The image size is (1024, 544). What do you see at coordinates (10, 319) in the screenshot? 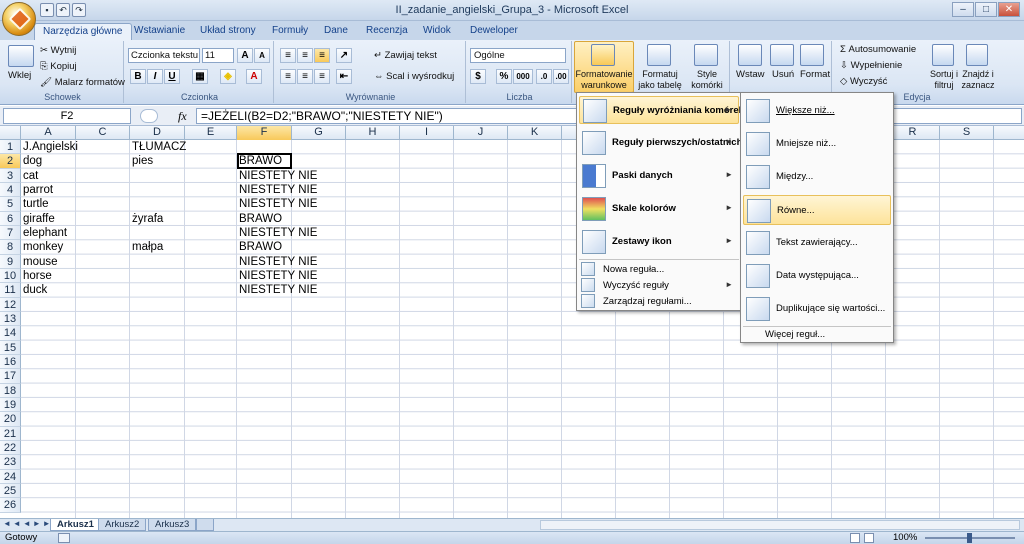
I see `row-header: 13` at bounding box center [10, 319].